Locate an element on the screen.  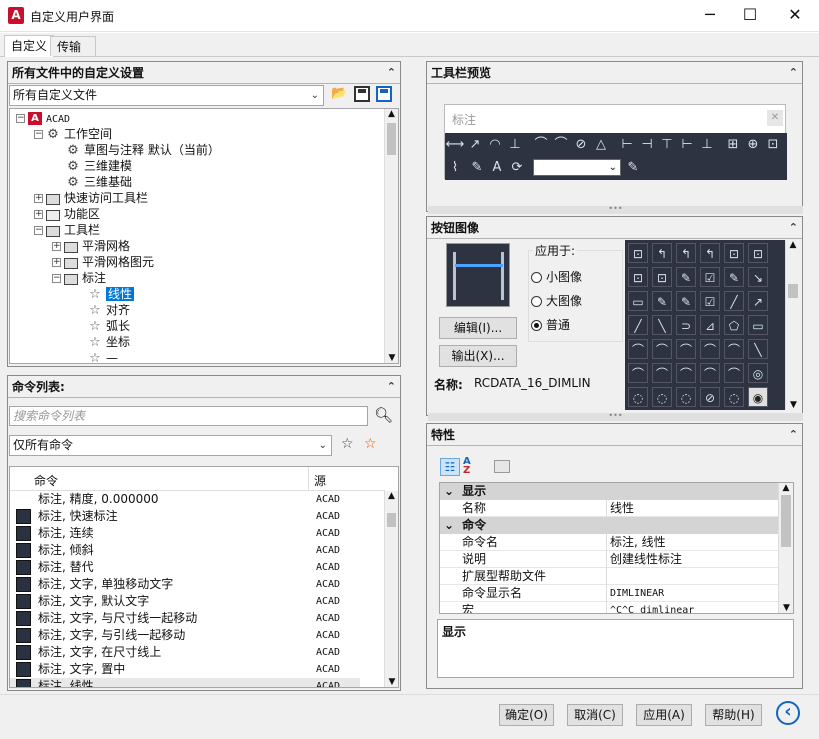
save-as-icon is located at coordinates (384, 94).